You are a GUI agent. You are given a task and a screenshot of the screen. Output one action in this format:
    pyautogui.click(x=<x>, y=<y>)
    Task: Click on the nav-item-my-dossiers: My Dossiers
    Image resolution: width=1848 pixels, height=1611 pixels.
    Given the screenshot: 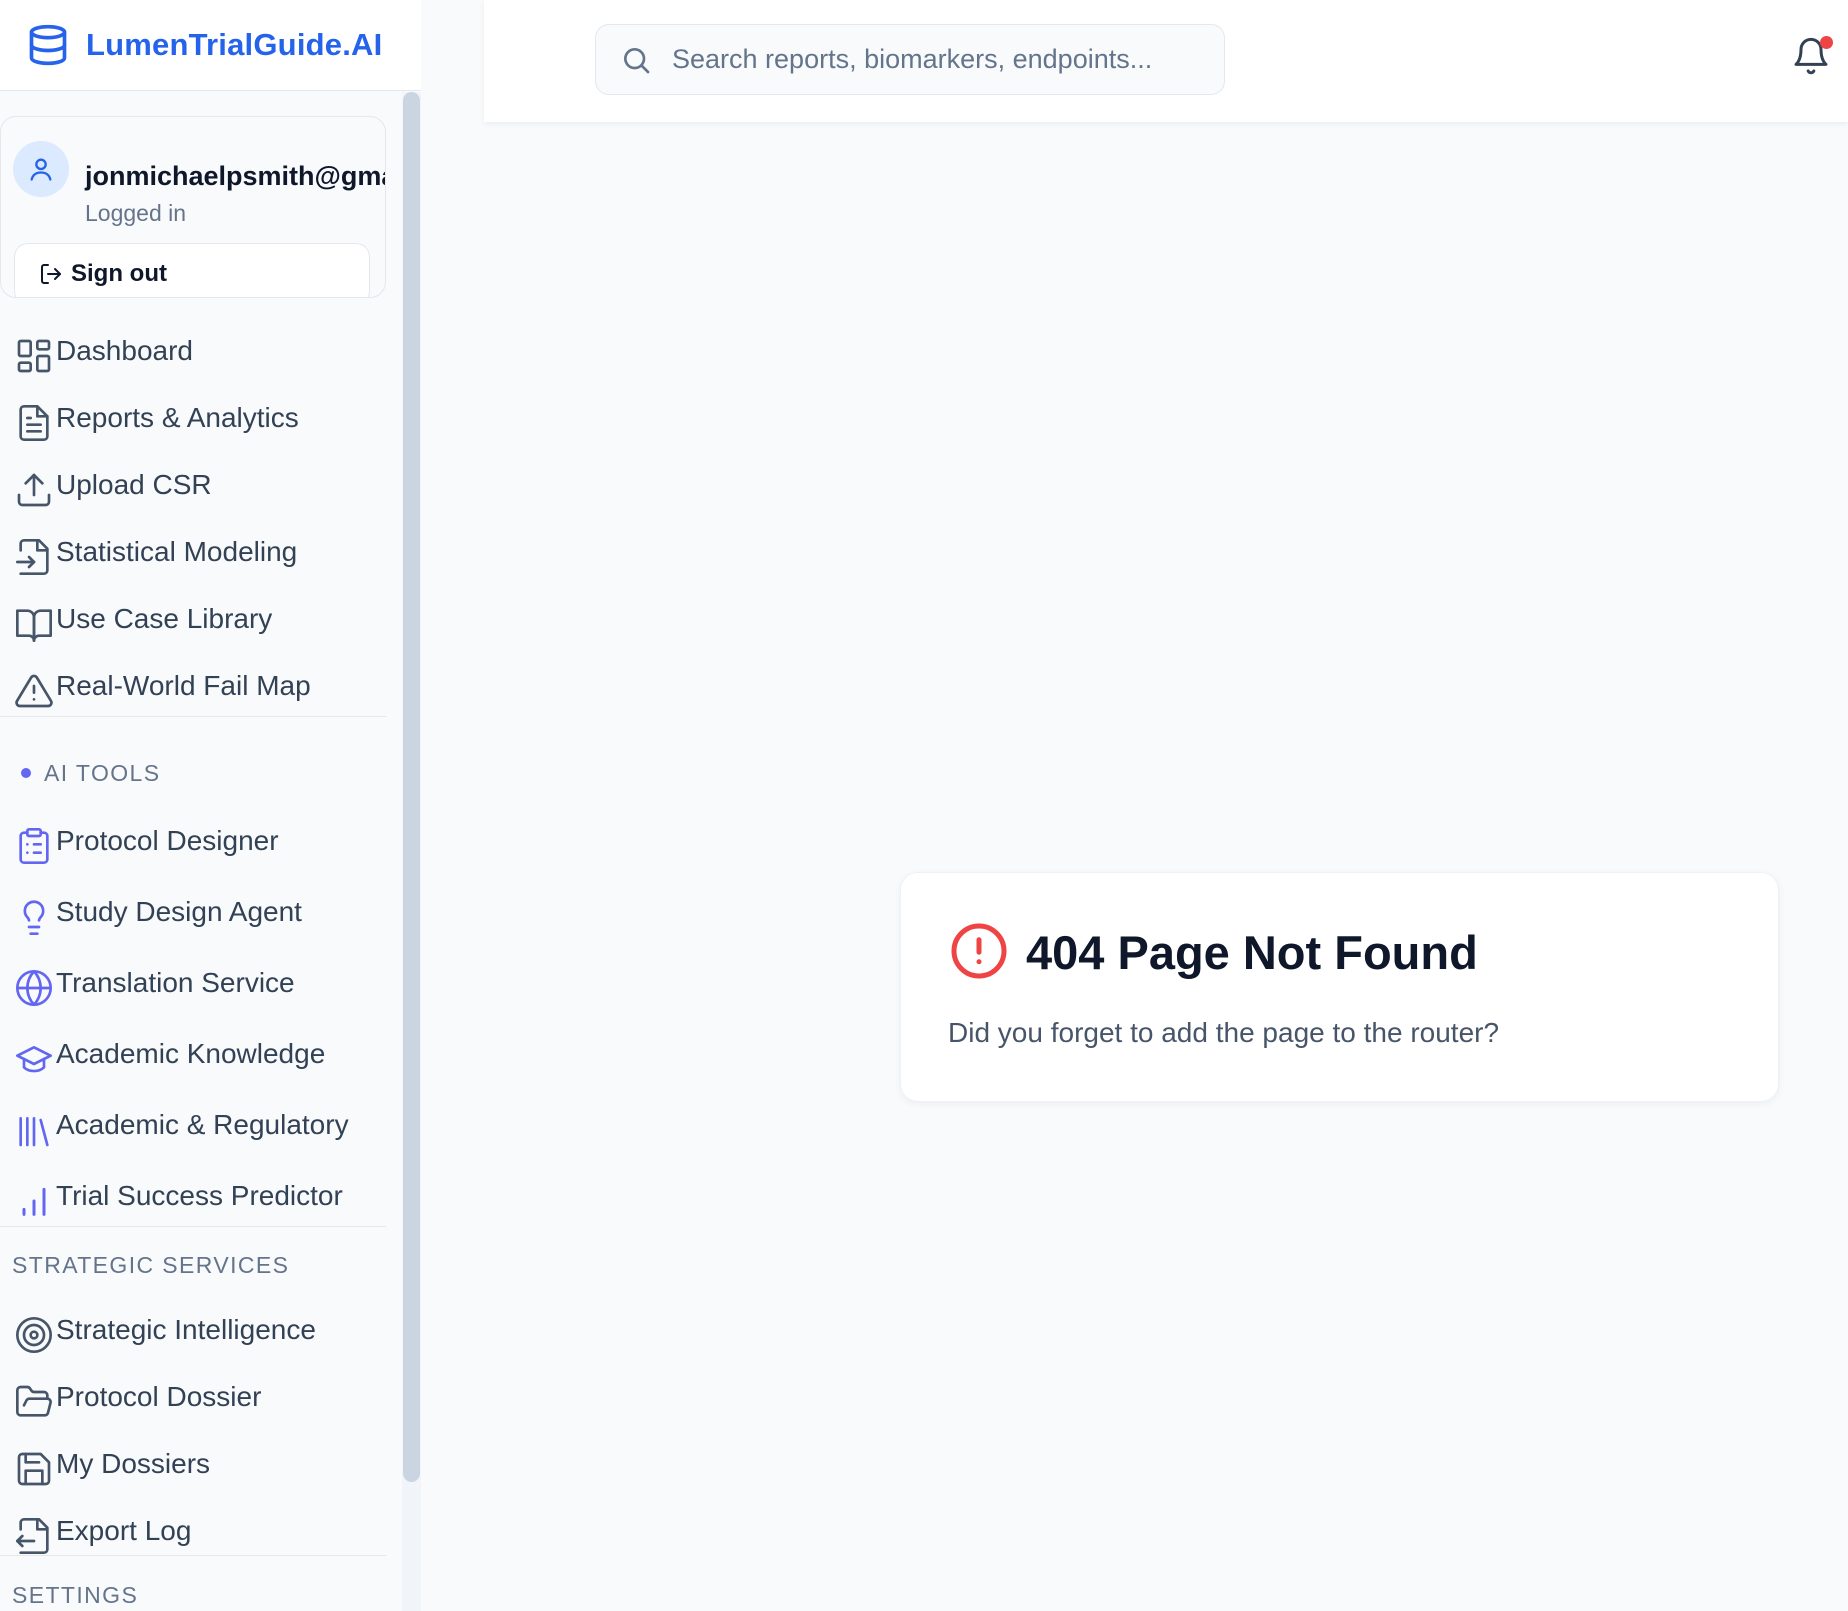 What is the action you would take?
    pyautogui.click(x=199, y=1469)
    